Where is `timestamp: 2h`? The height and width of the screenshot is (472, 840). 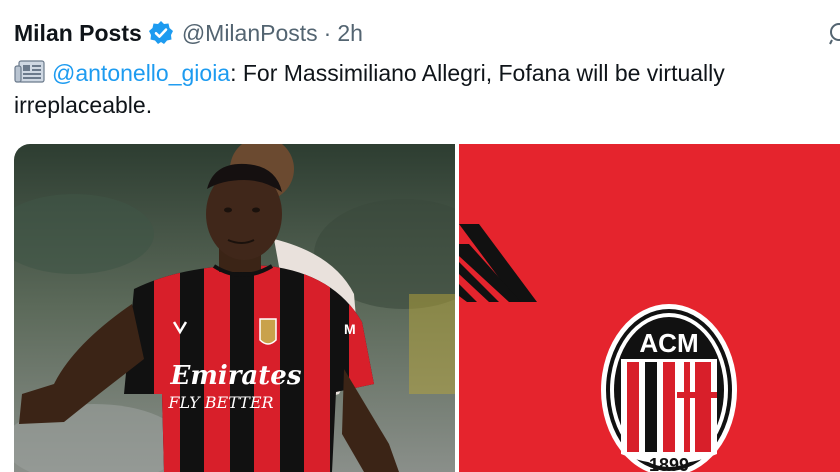
timestamp: 2h is located at coordinates (350, 33).